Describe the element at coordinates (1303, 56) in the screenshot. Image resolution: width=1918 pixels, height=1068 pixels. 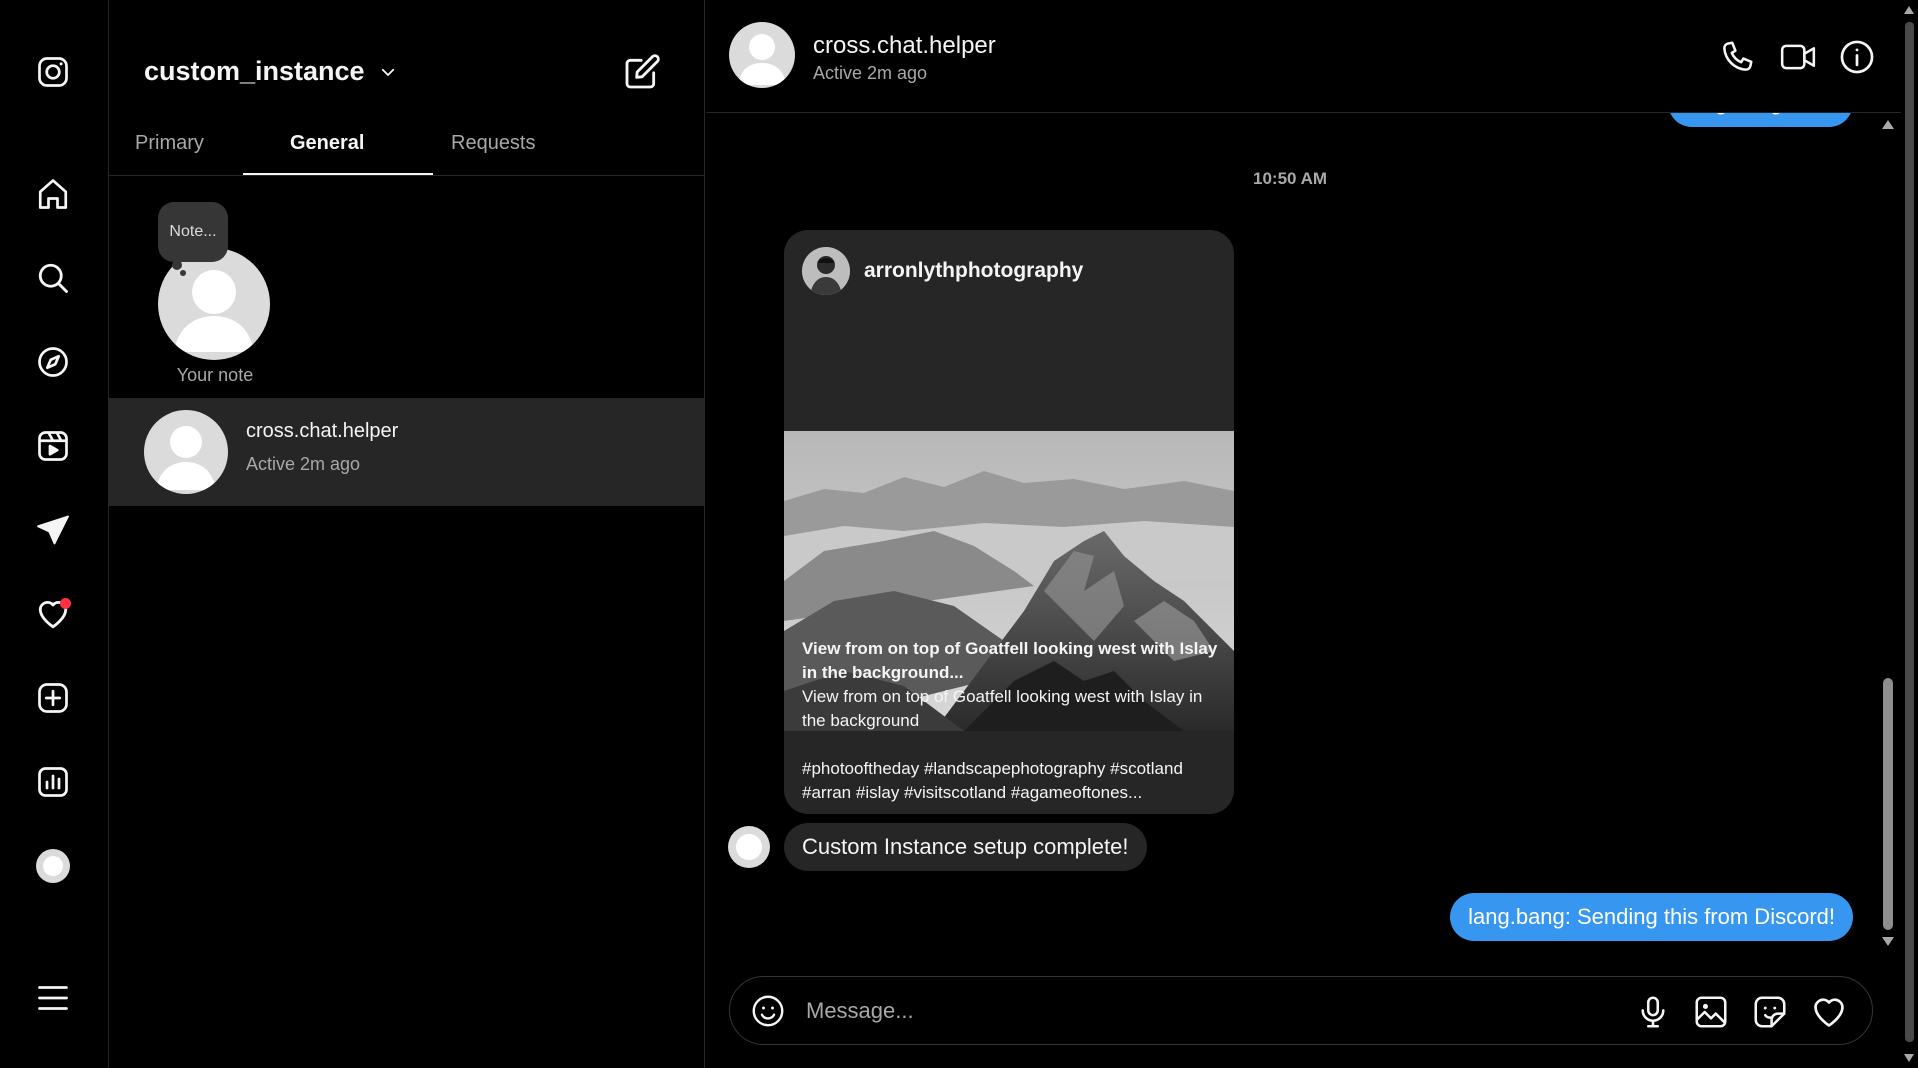
I see `chat-header: cross.chat.helper Active 2m ago` at that location.